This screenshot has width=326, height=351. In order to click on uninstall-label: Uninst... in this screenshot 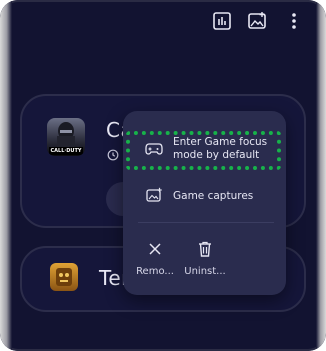, I will do `click(205, 271)`.